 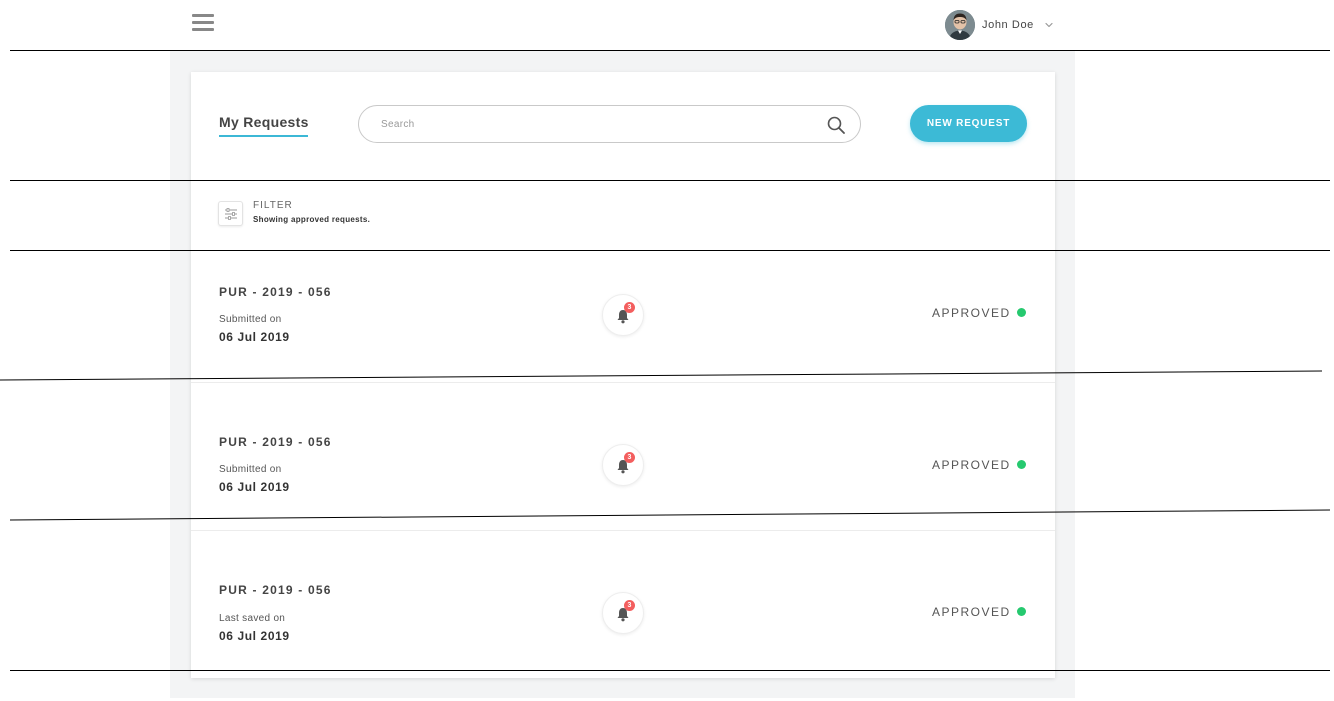 What do you see at coordinates (968, 123) in the screenshot?
I see `new-request-button: NEW REQUEST` at bounding box center [968, 123].